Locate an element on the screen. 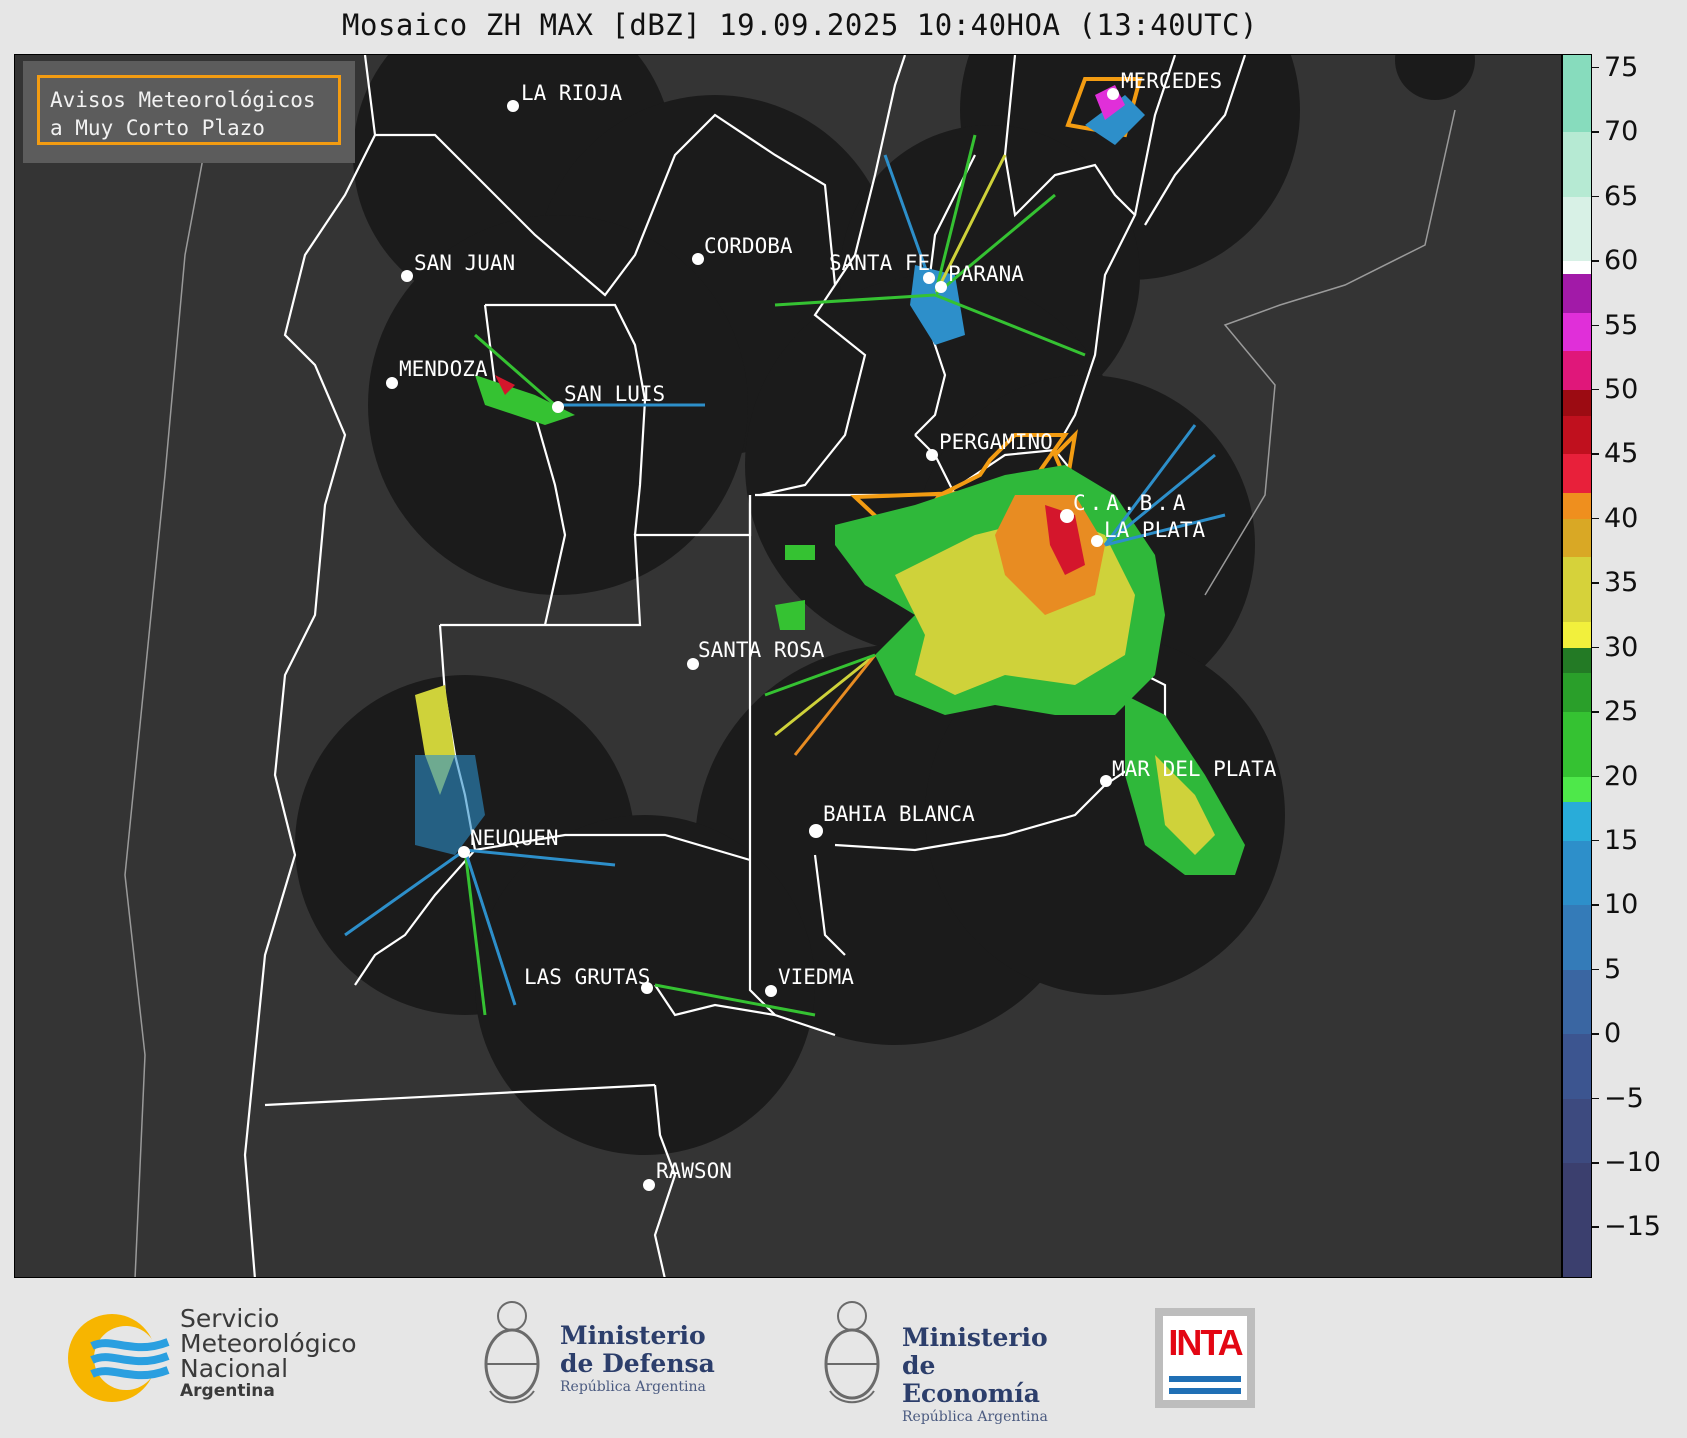  city-marker-rawson is located at coordinates (649, 1185).